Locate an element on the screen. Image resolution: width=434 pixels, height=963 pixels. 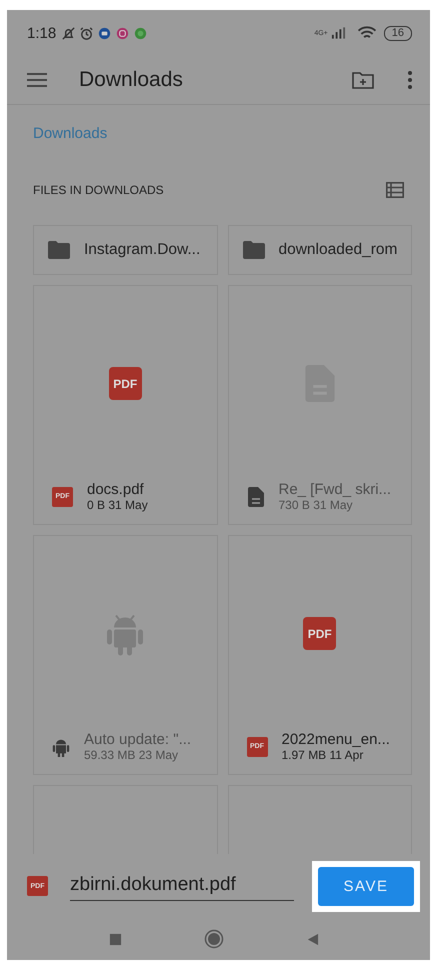
alarm-icon is located at coordinates (86, 33).